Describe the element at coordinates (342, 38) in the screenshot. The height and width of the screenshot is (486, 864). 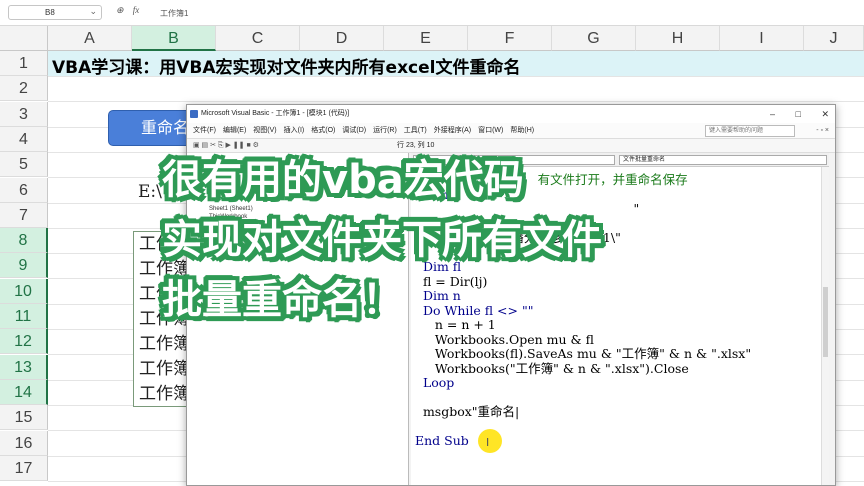
I see `column-header-d: D` at that location.